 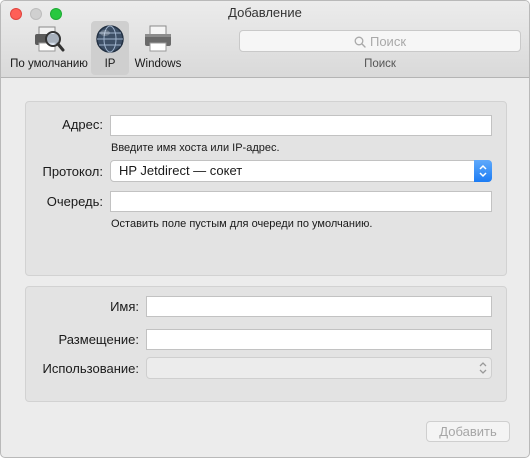 I want to click on address-field, so click(x=301, y=125).